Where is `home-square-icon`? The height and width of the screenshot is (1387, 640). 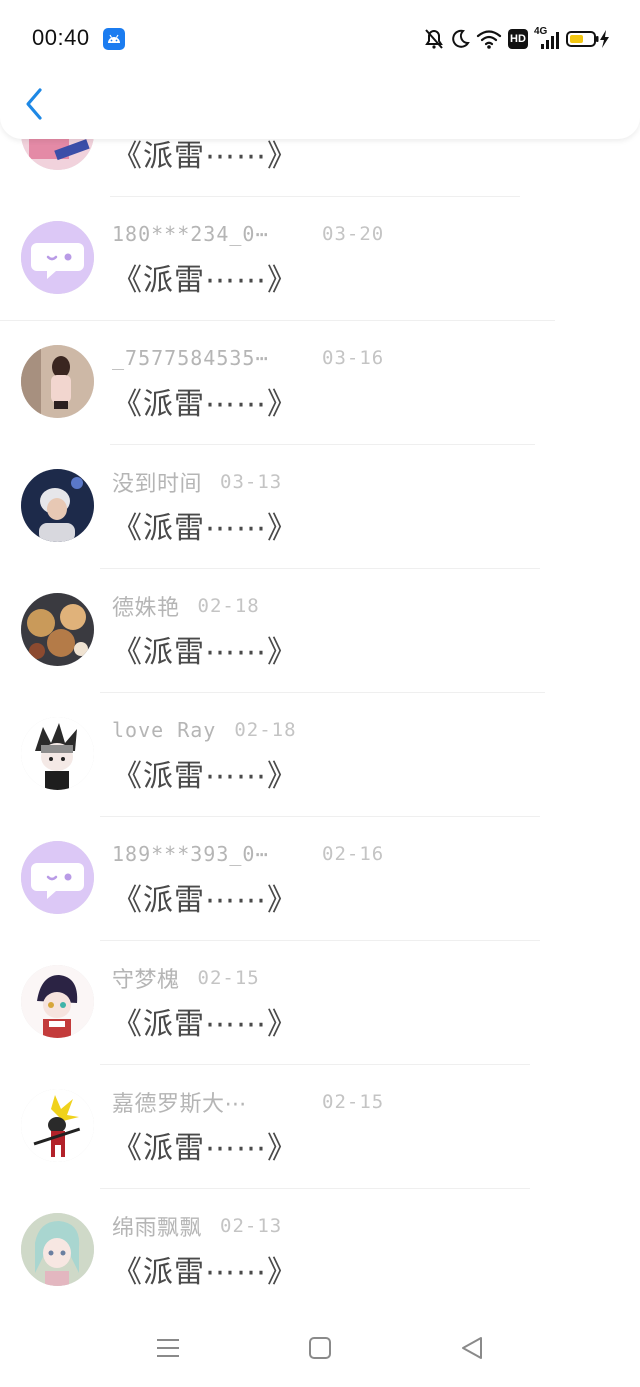 home-square-icon is located at coordinates (320, 1348).